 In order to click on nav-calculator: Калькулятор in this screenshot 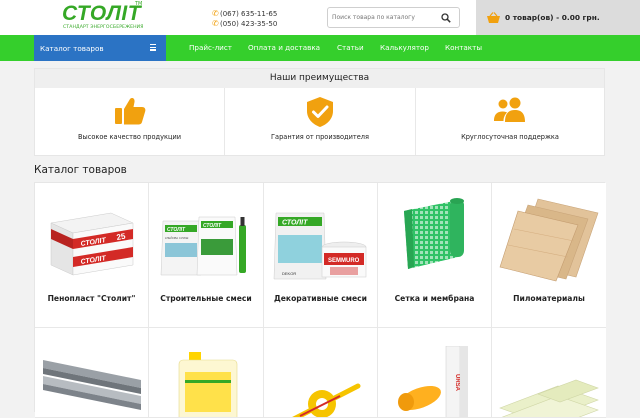, I will do `click(404, 48)`.